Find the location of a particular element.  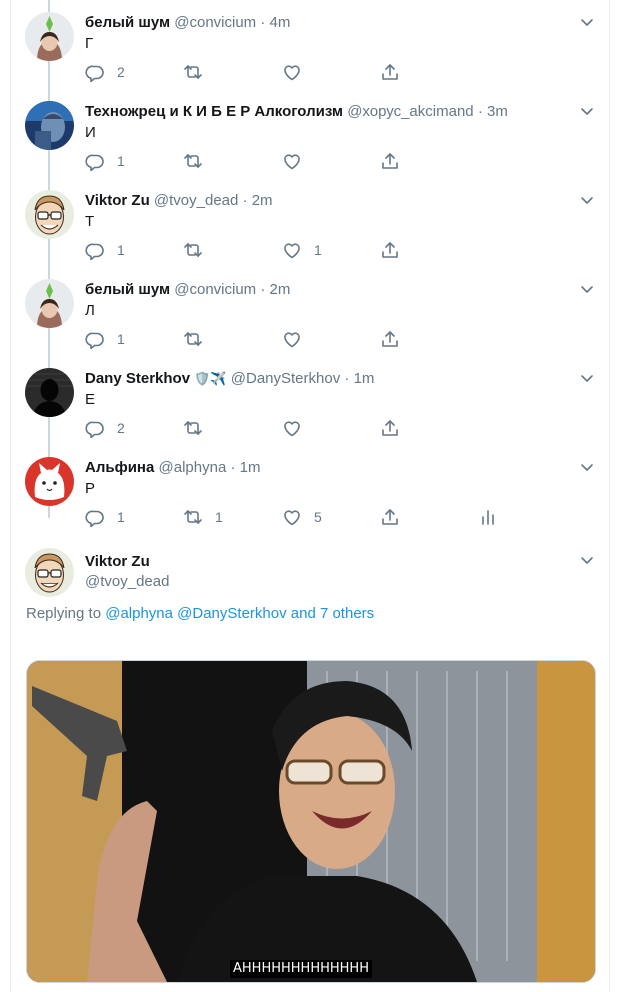

tweet-header: белый шум @convicium · 2m is located at coordinates (187, 290).